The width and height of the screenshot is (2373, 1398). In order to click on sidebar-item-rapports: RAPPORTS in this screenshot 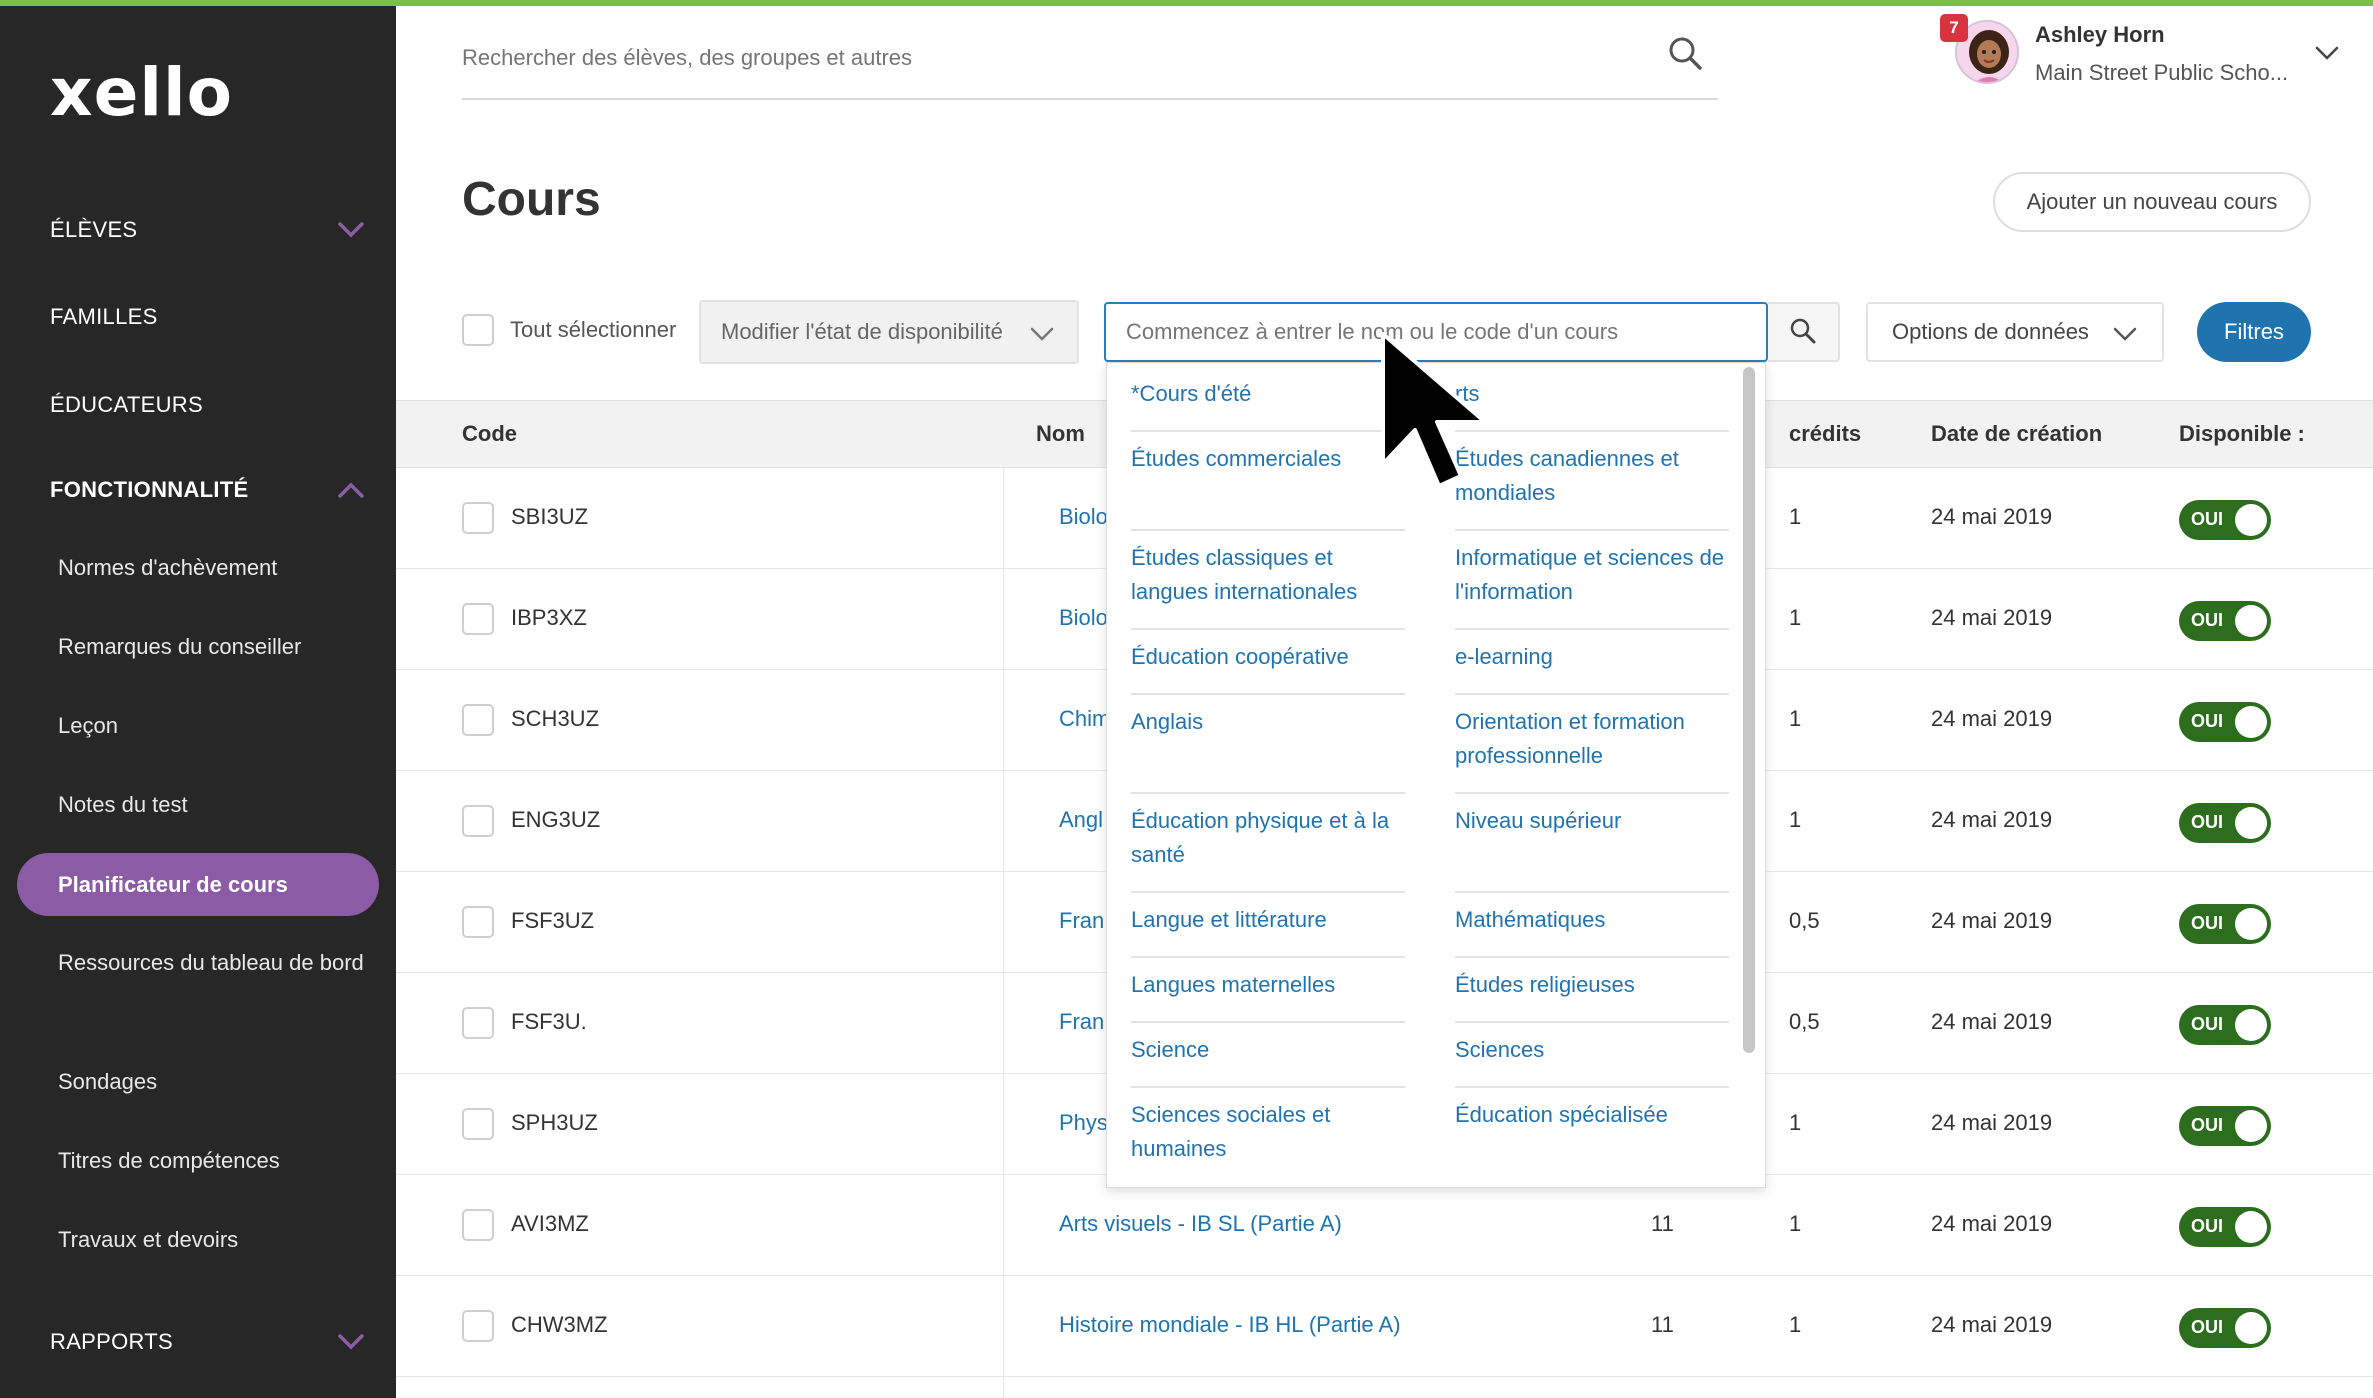, I will do `click(198, 1342)`.